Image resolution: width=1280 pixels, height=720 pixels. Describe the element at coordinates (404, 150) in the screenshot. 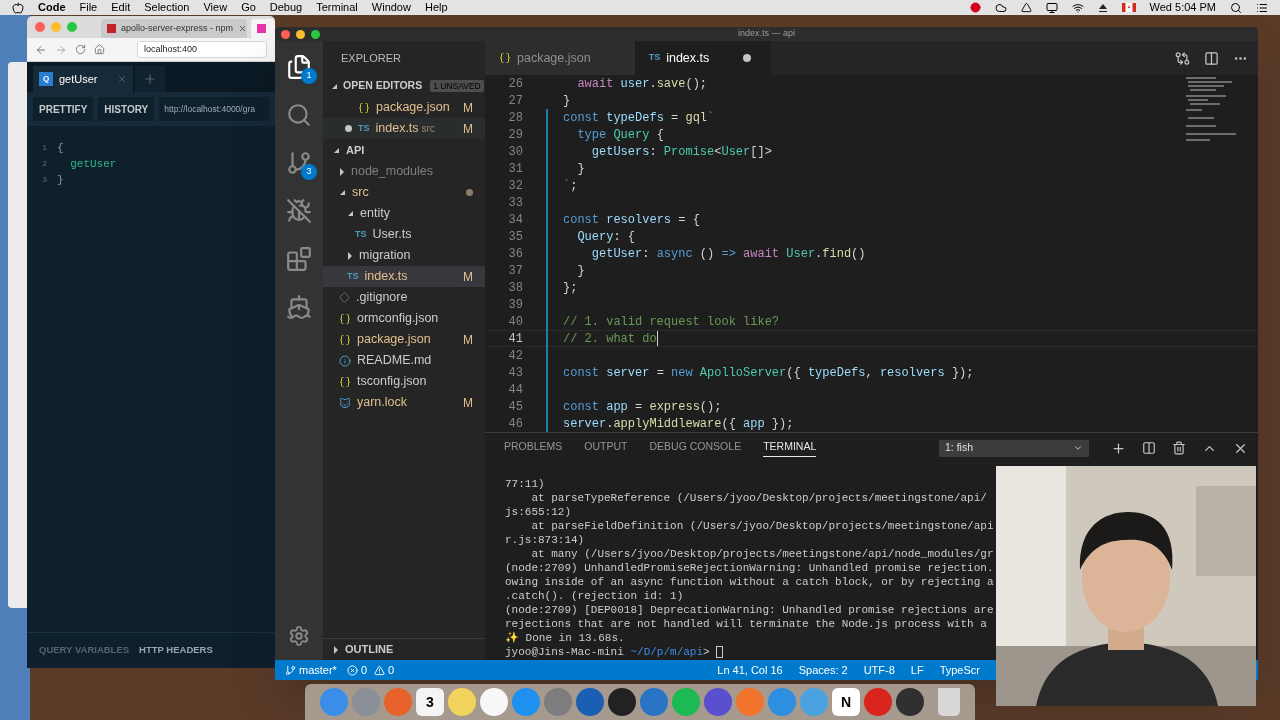

I see `section-header: API` at that location.